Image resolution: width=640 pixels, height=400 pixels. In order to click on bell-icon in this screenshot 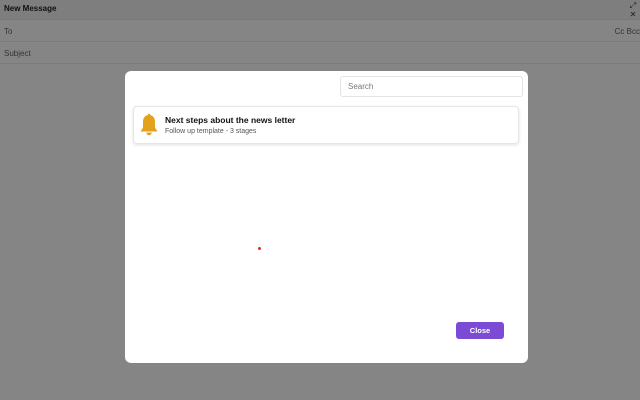, I will do `click(149, 124)`.